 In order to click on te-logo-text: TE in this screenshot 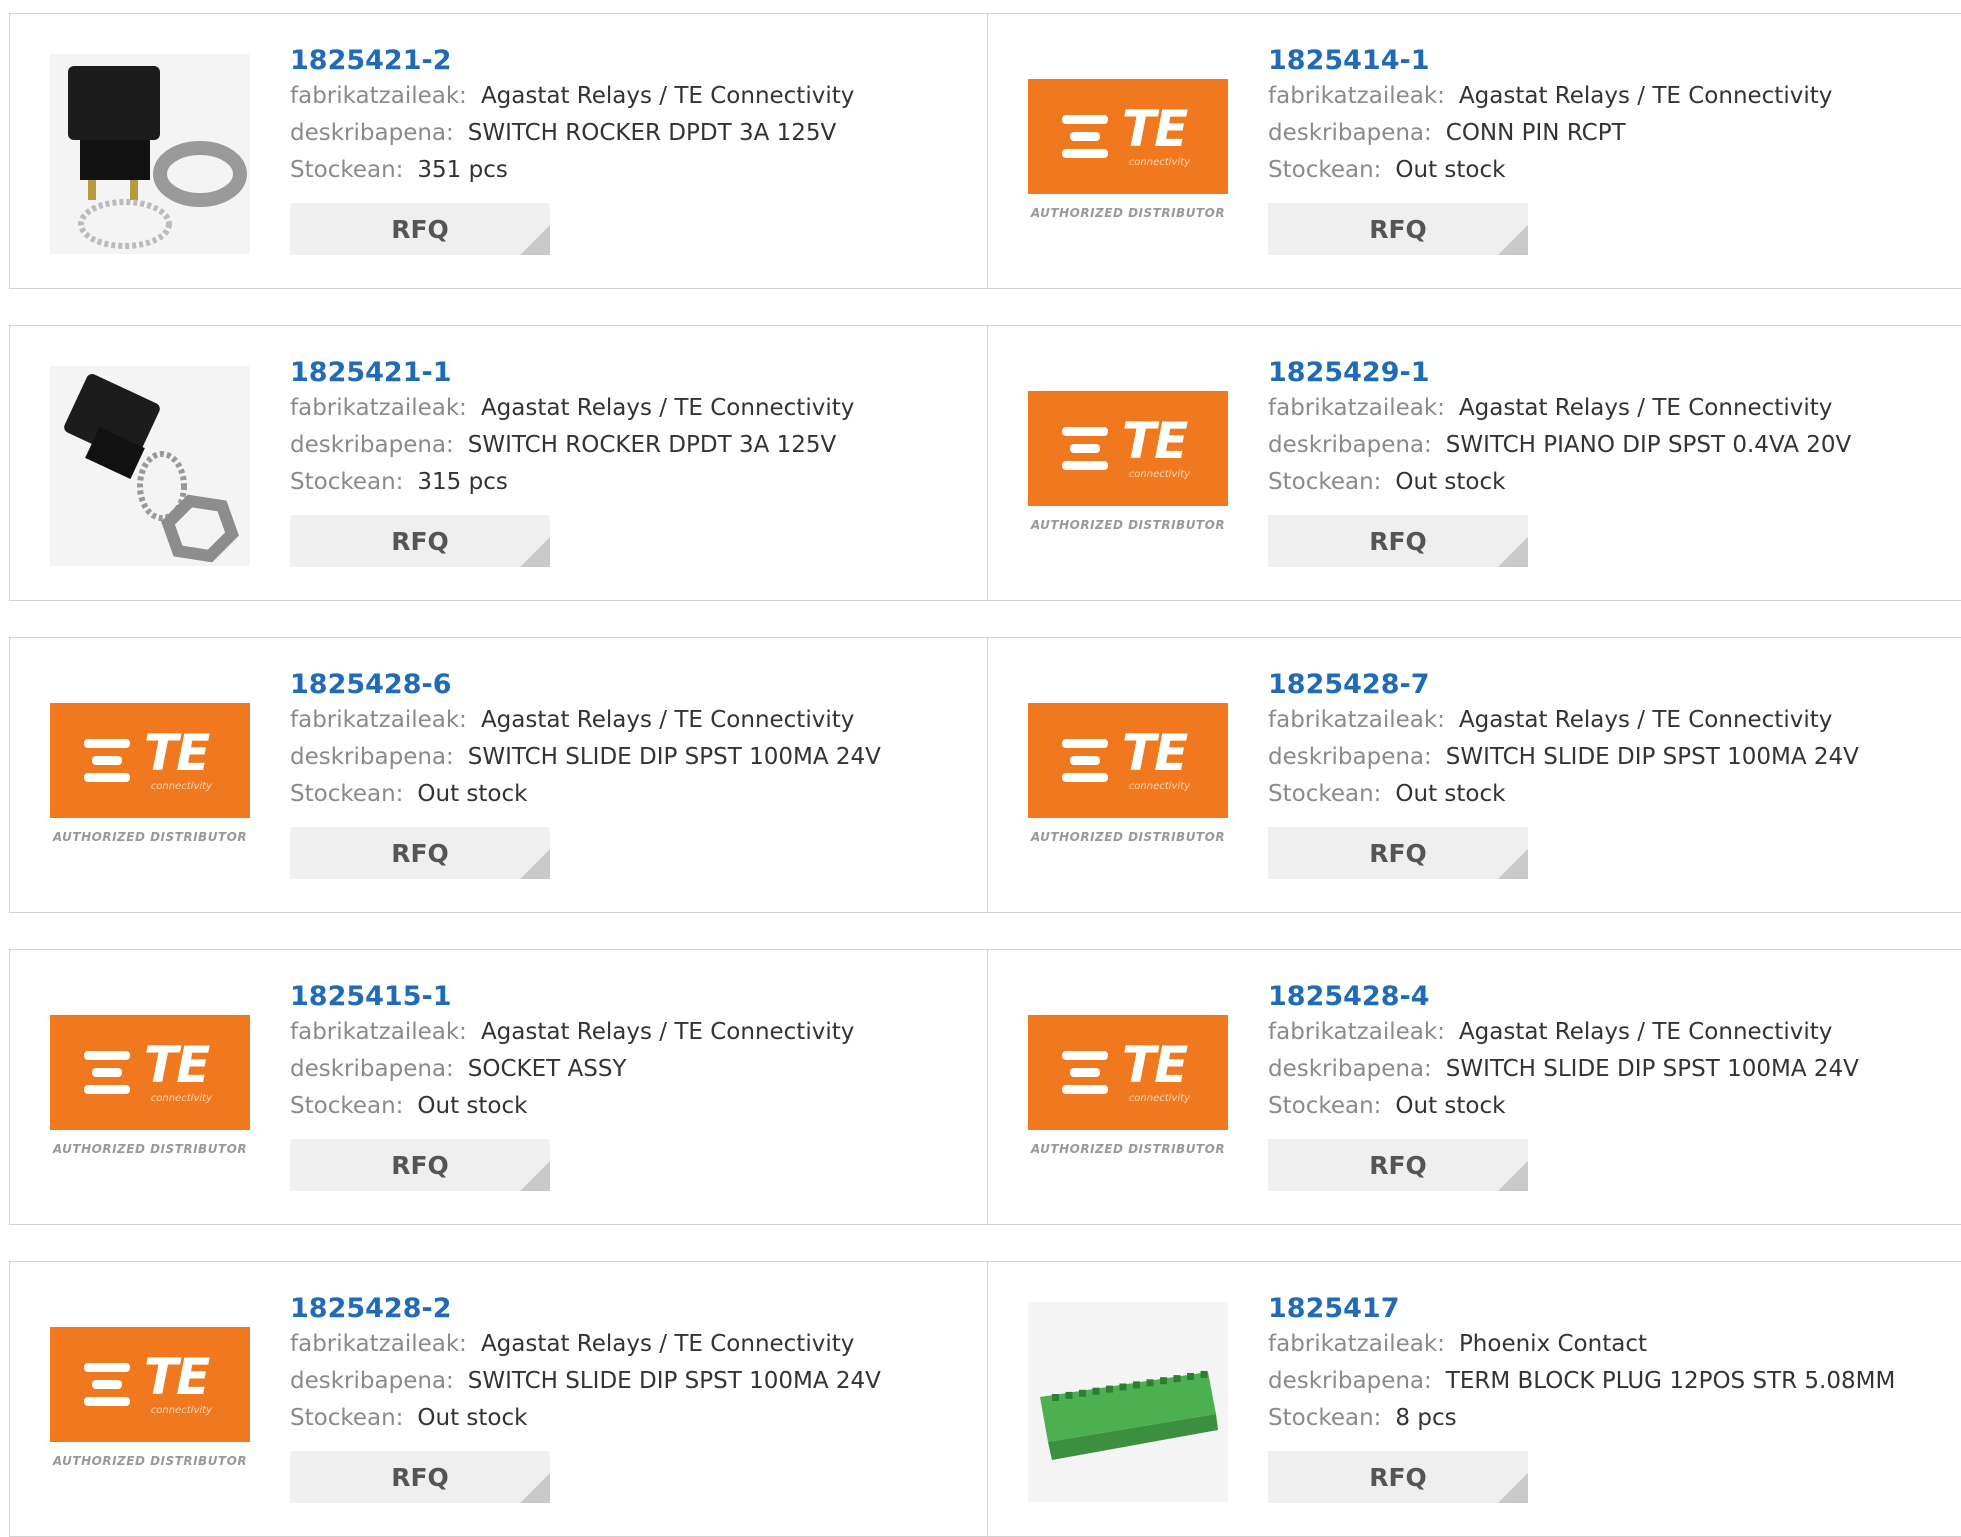, I will do `click(1155, 753)`.